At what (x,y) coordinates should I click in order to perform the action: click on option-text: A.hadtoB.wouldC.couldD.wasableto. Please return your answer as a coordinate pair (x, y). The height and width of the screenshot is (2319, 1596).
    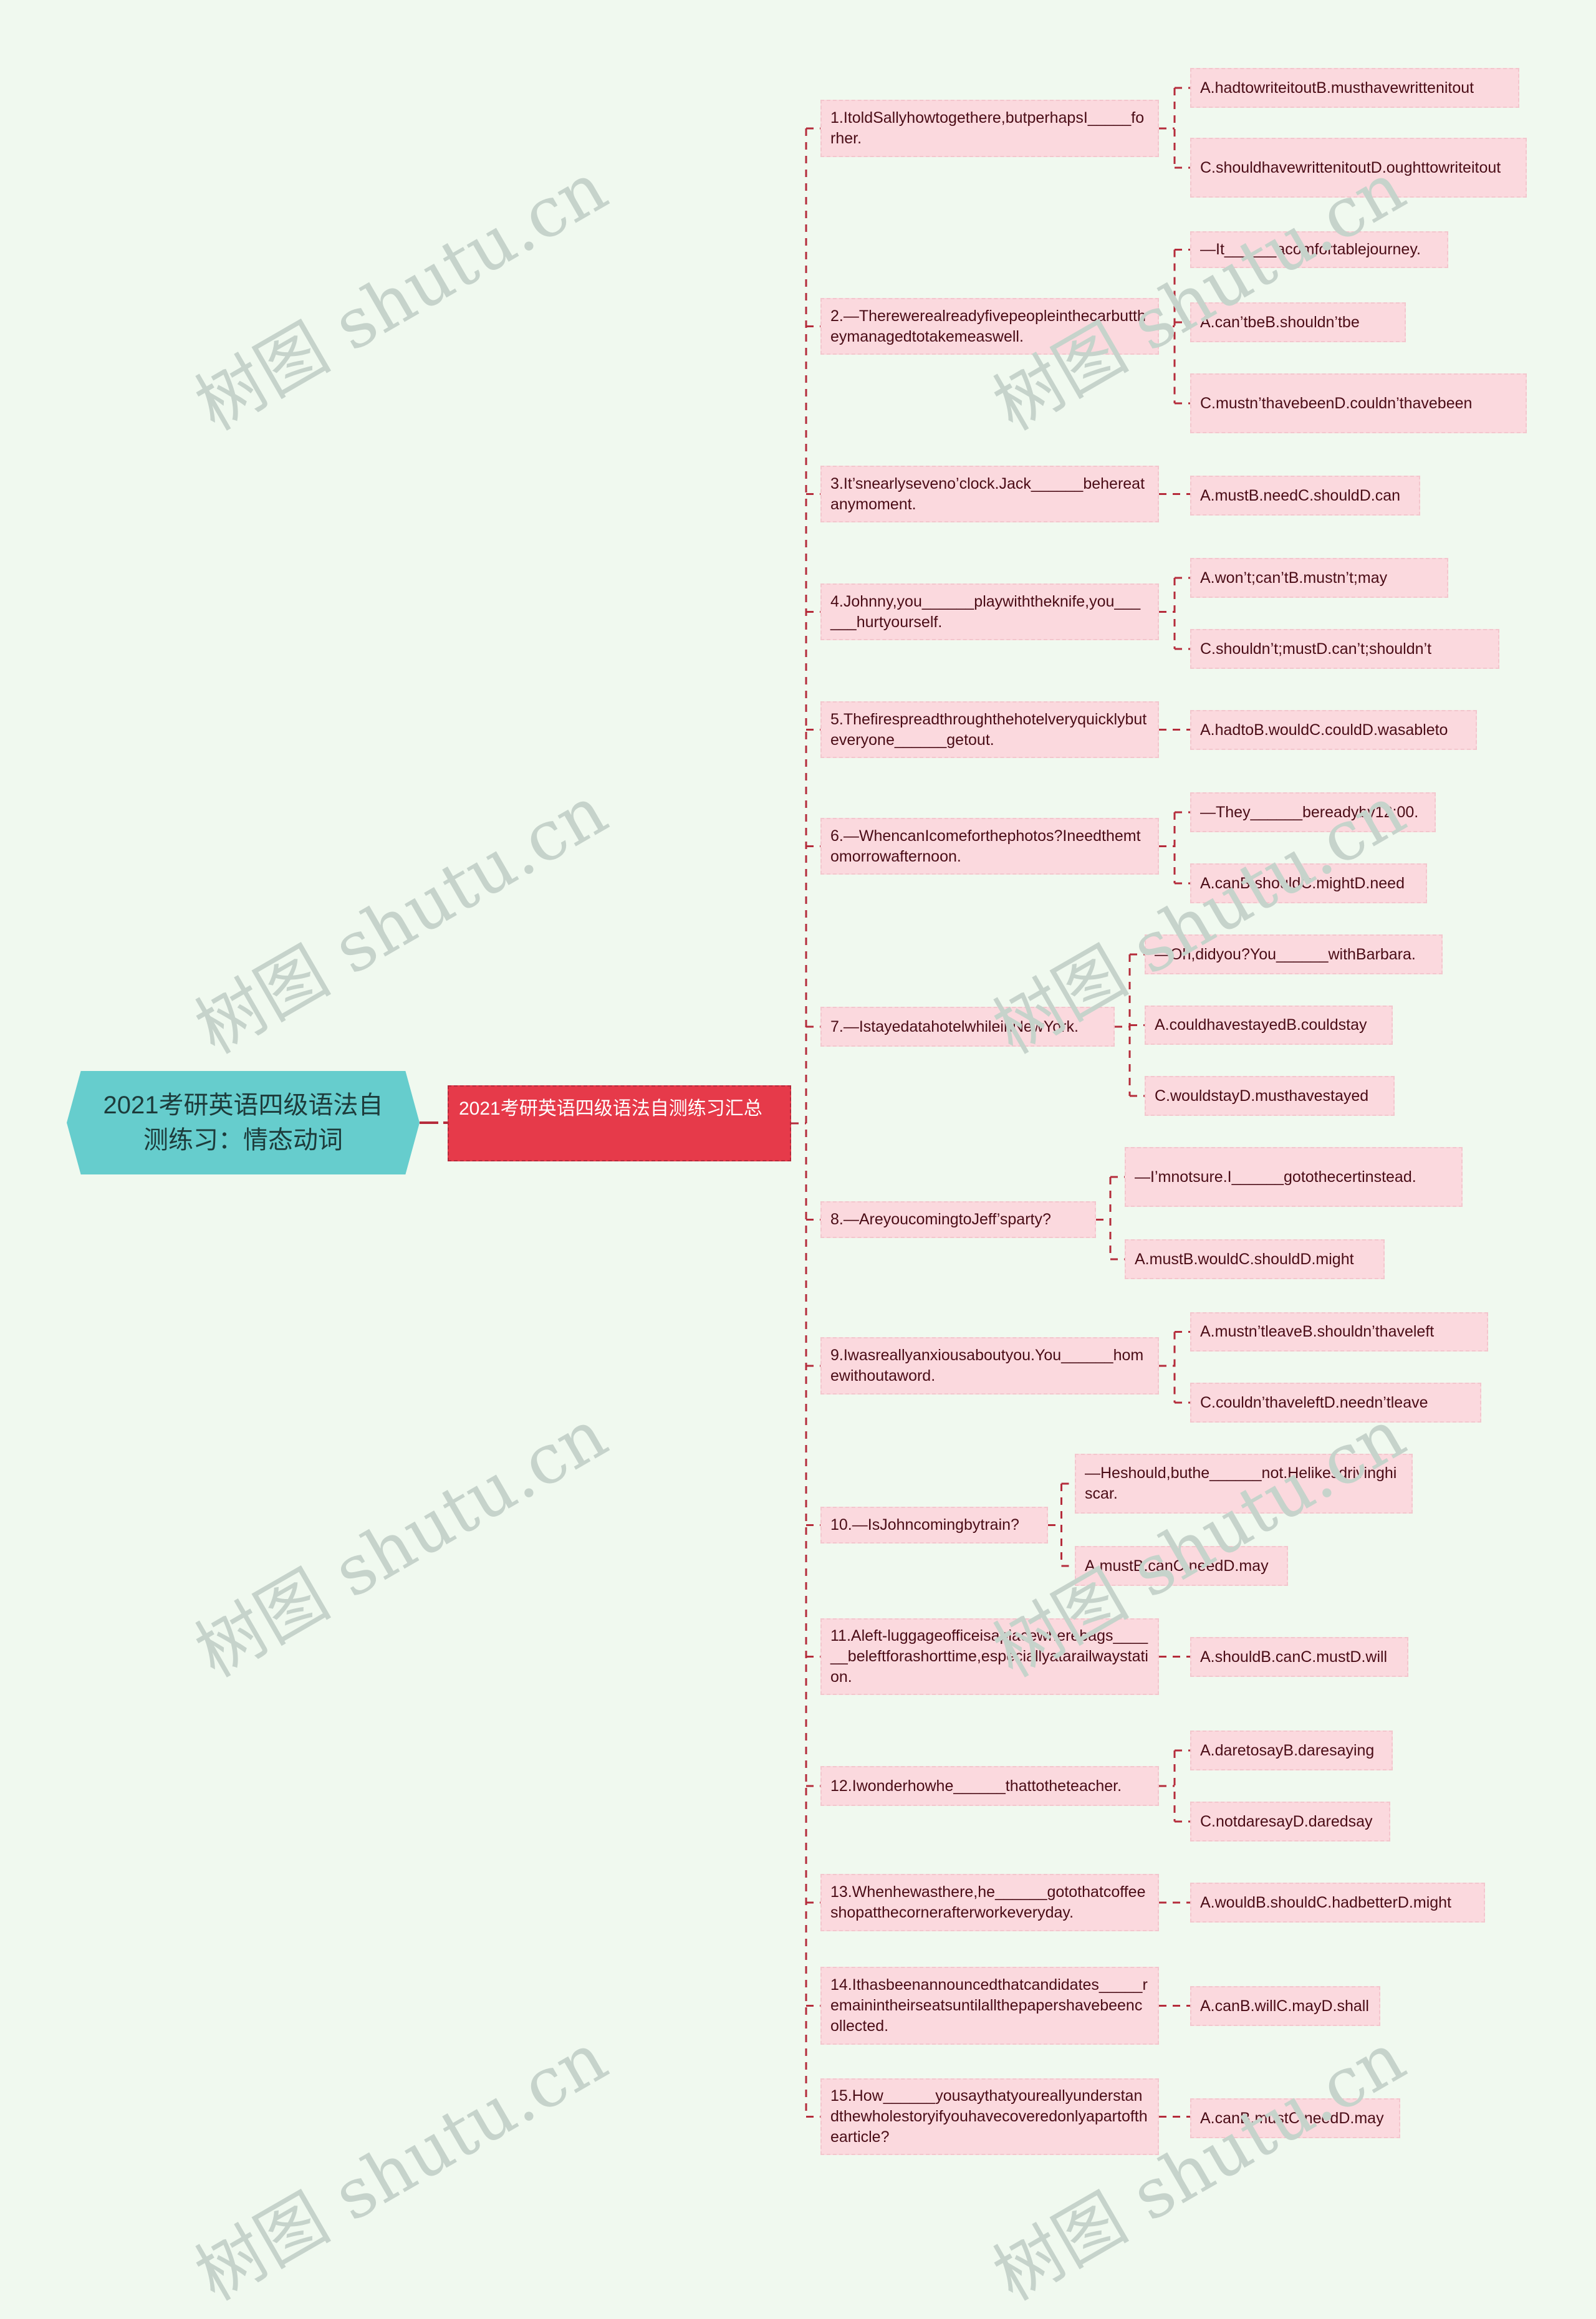
    Looking at the image, I should click on (1324, 730).